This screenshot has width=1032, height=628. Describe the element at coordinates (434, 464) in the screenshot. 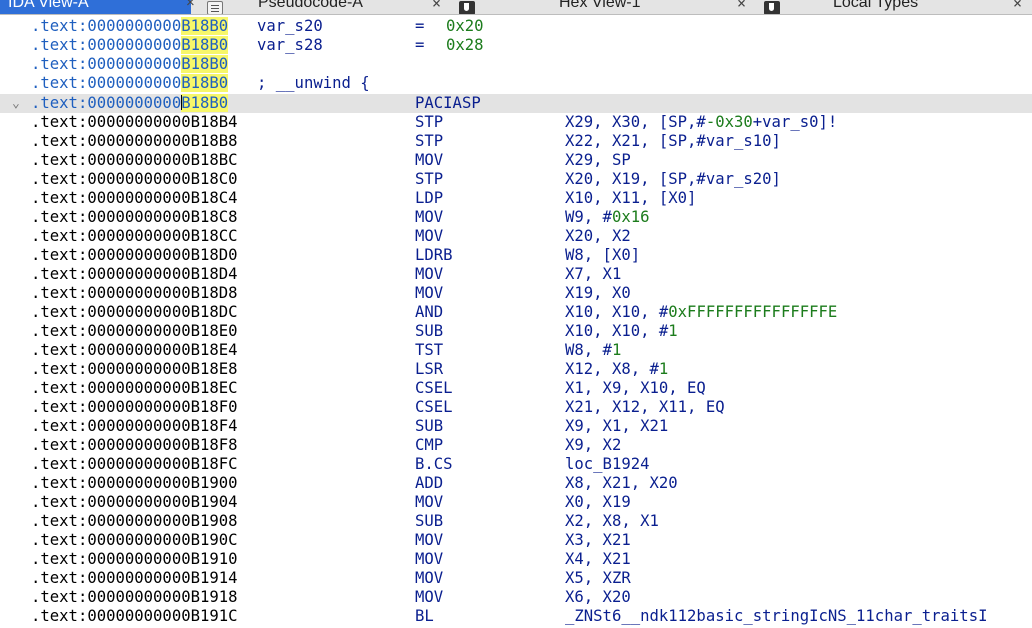

I see `mnemonic: B.CS` at that location.